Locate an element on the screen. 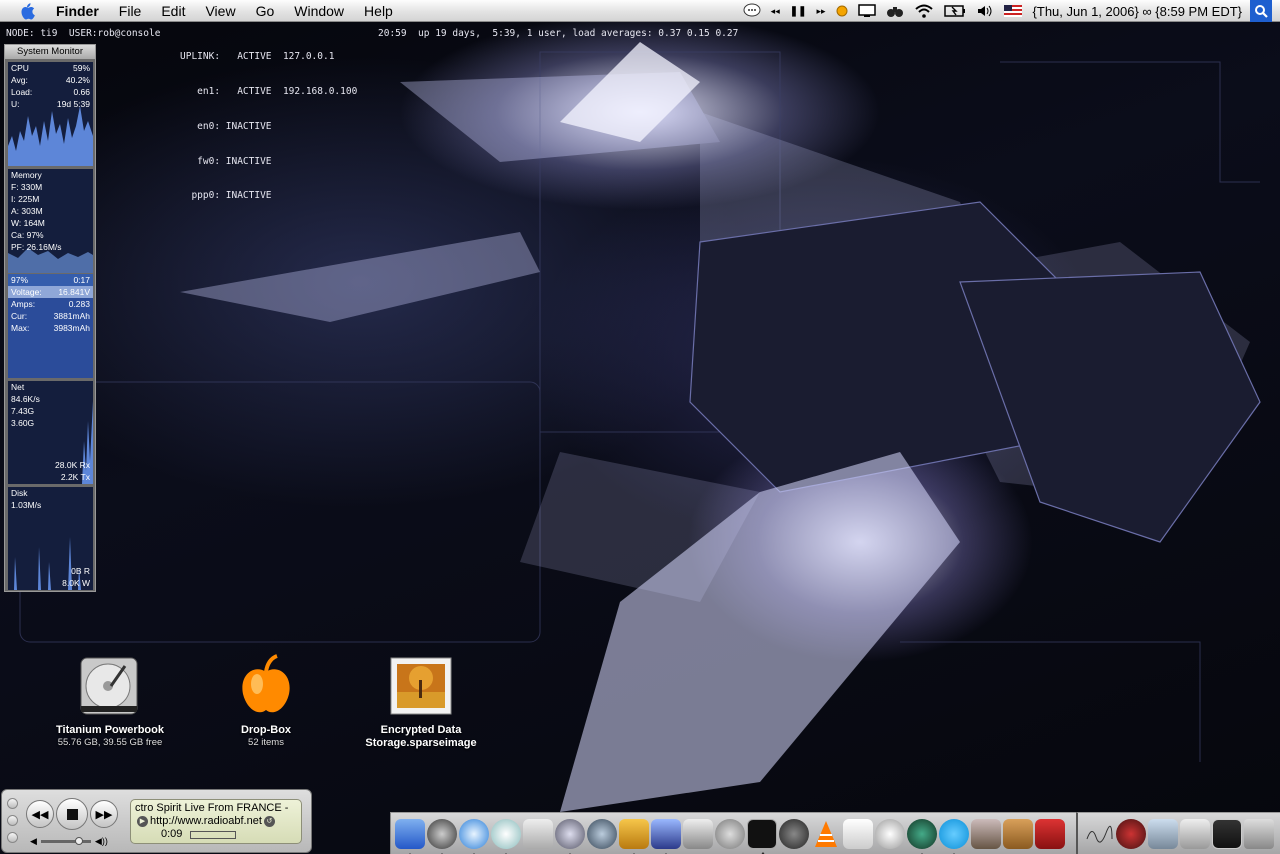 This screenshot has height=854, width=1280. cpu-row: U: 19d 5:39 is located at coordinates (50, 104).